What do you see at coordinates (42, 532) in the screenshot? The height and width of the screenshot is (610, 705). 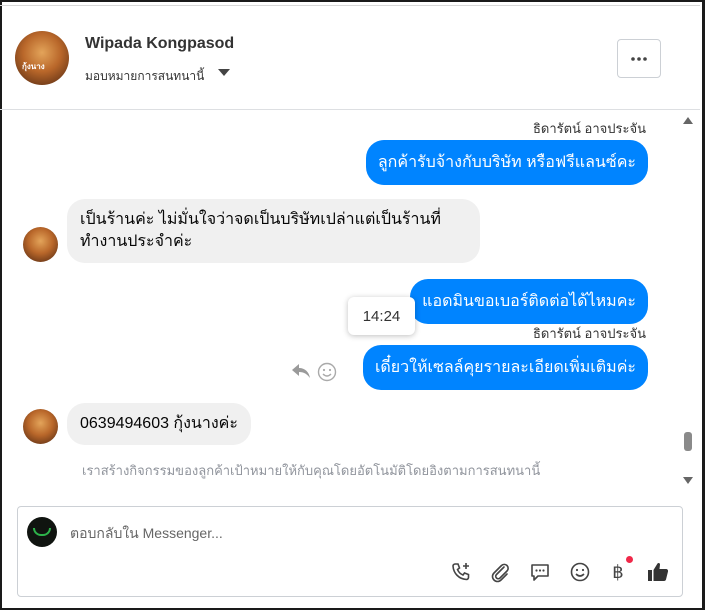 I see `page-avatar` at bounding box center [42, 532].